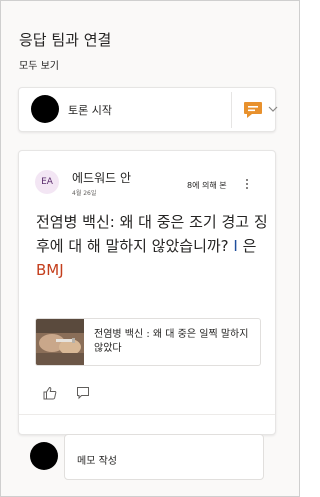 This screenshot has width=320, height=497. What do you see at coordinates (253, 110) in the screenshot?
I see `chat-icon` at bounding box center [253, 110].